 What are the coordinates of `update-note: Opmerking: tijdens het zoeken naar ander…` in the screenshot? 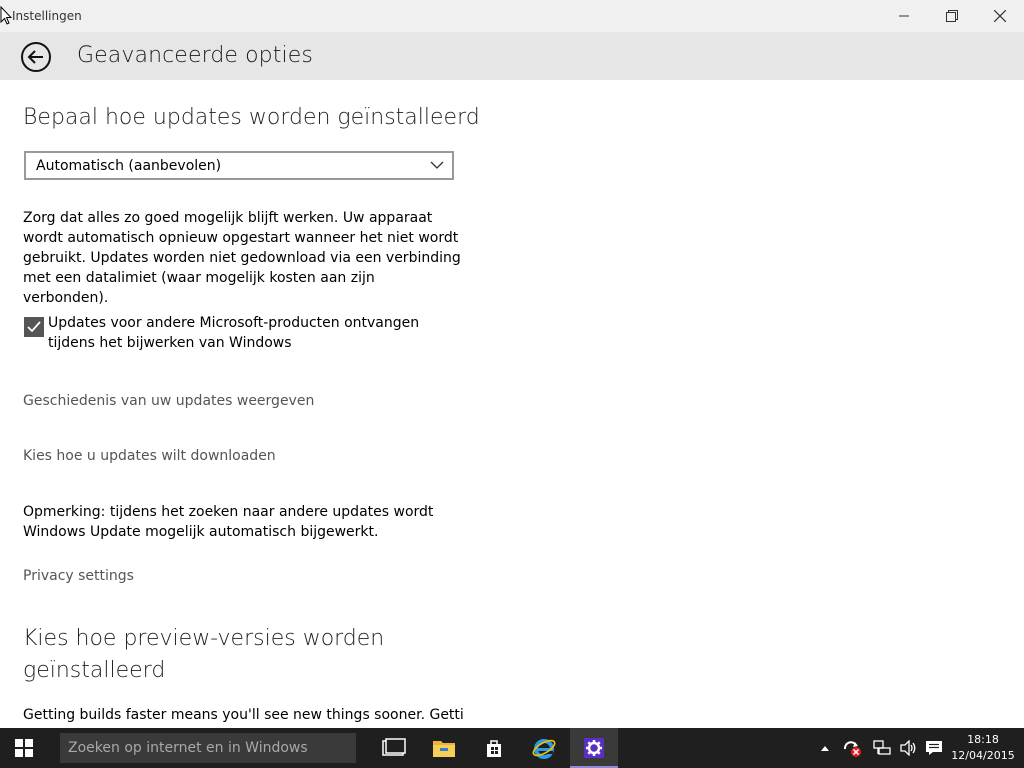 It's located at (228, 522).